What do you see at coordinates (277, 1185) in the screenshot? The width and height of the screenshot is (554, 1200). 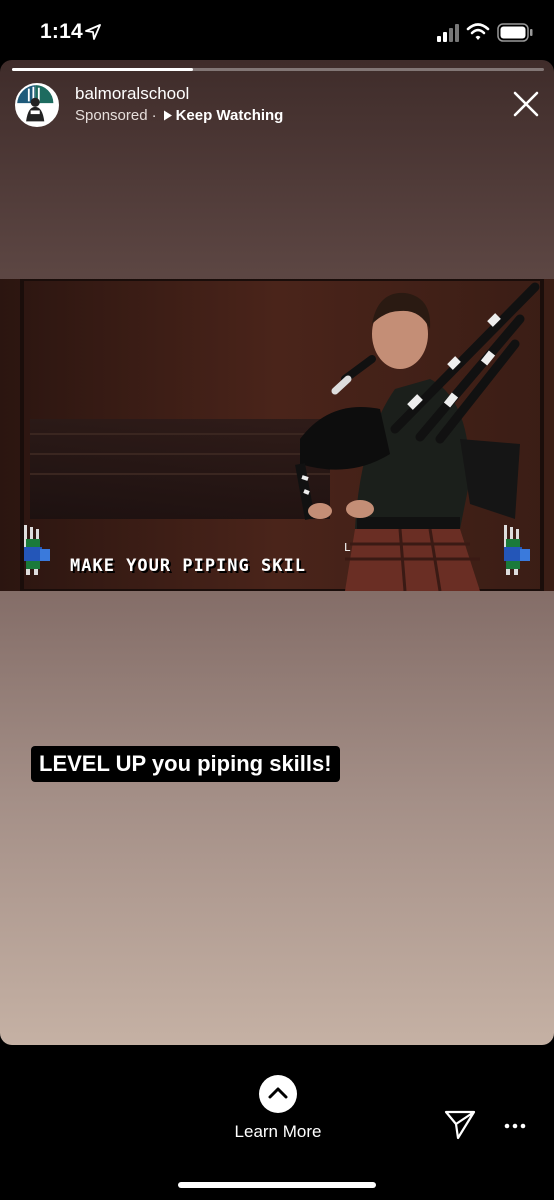 I see `home-indicator` at bounding box center [277, 1185].